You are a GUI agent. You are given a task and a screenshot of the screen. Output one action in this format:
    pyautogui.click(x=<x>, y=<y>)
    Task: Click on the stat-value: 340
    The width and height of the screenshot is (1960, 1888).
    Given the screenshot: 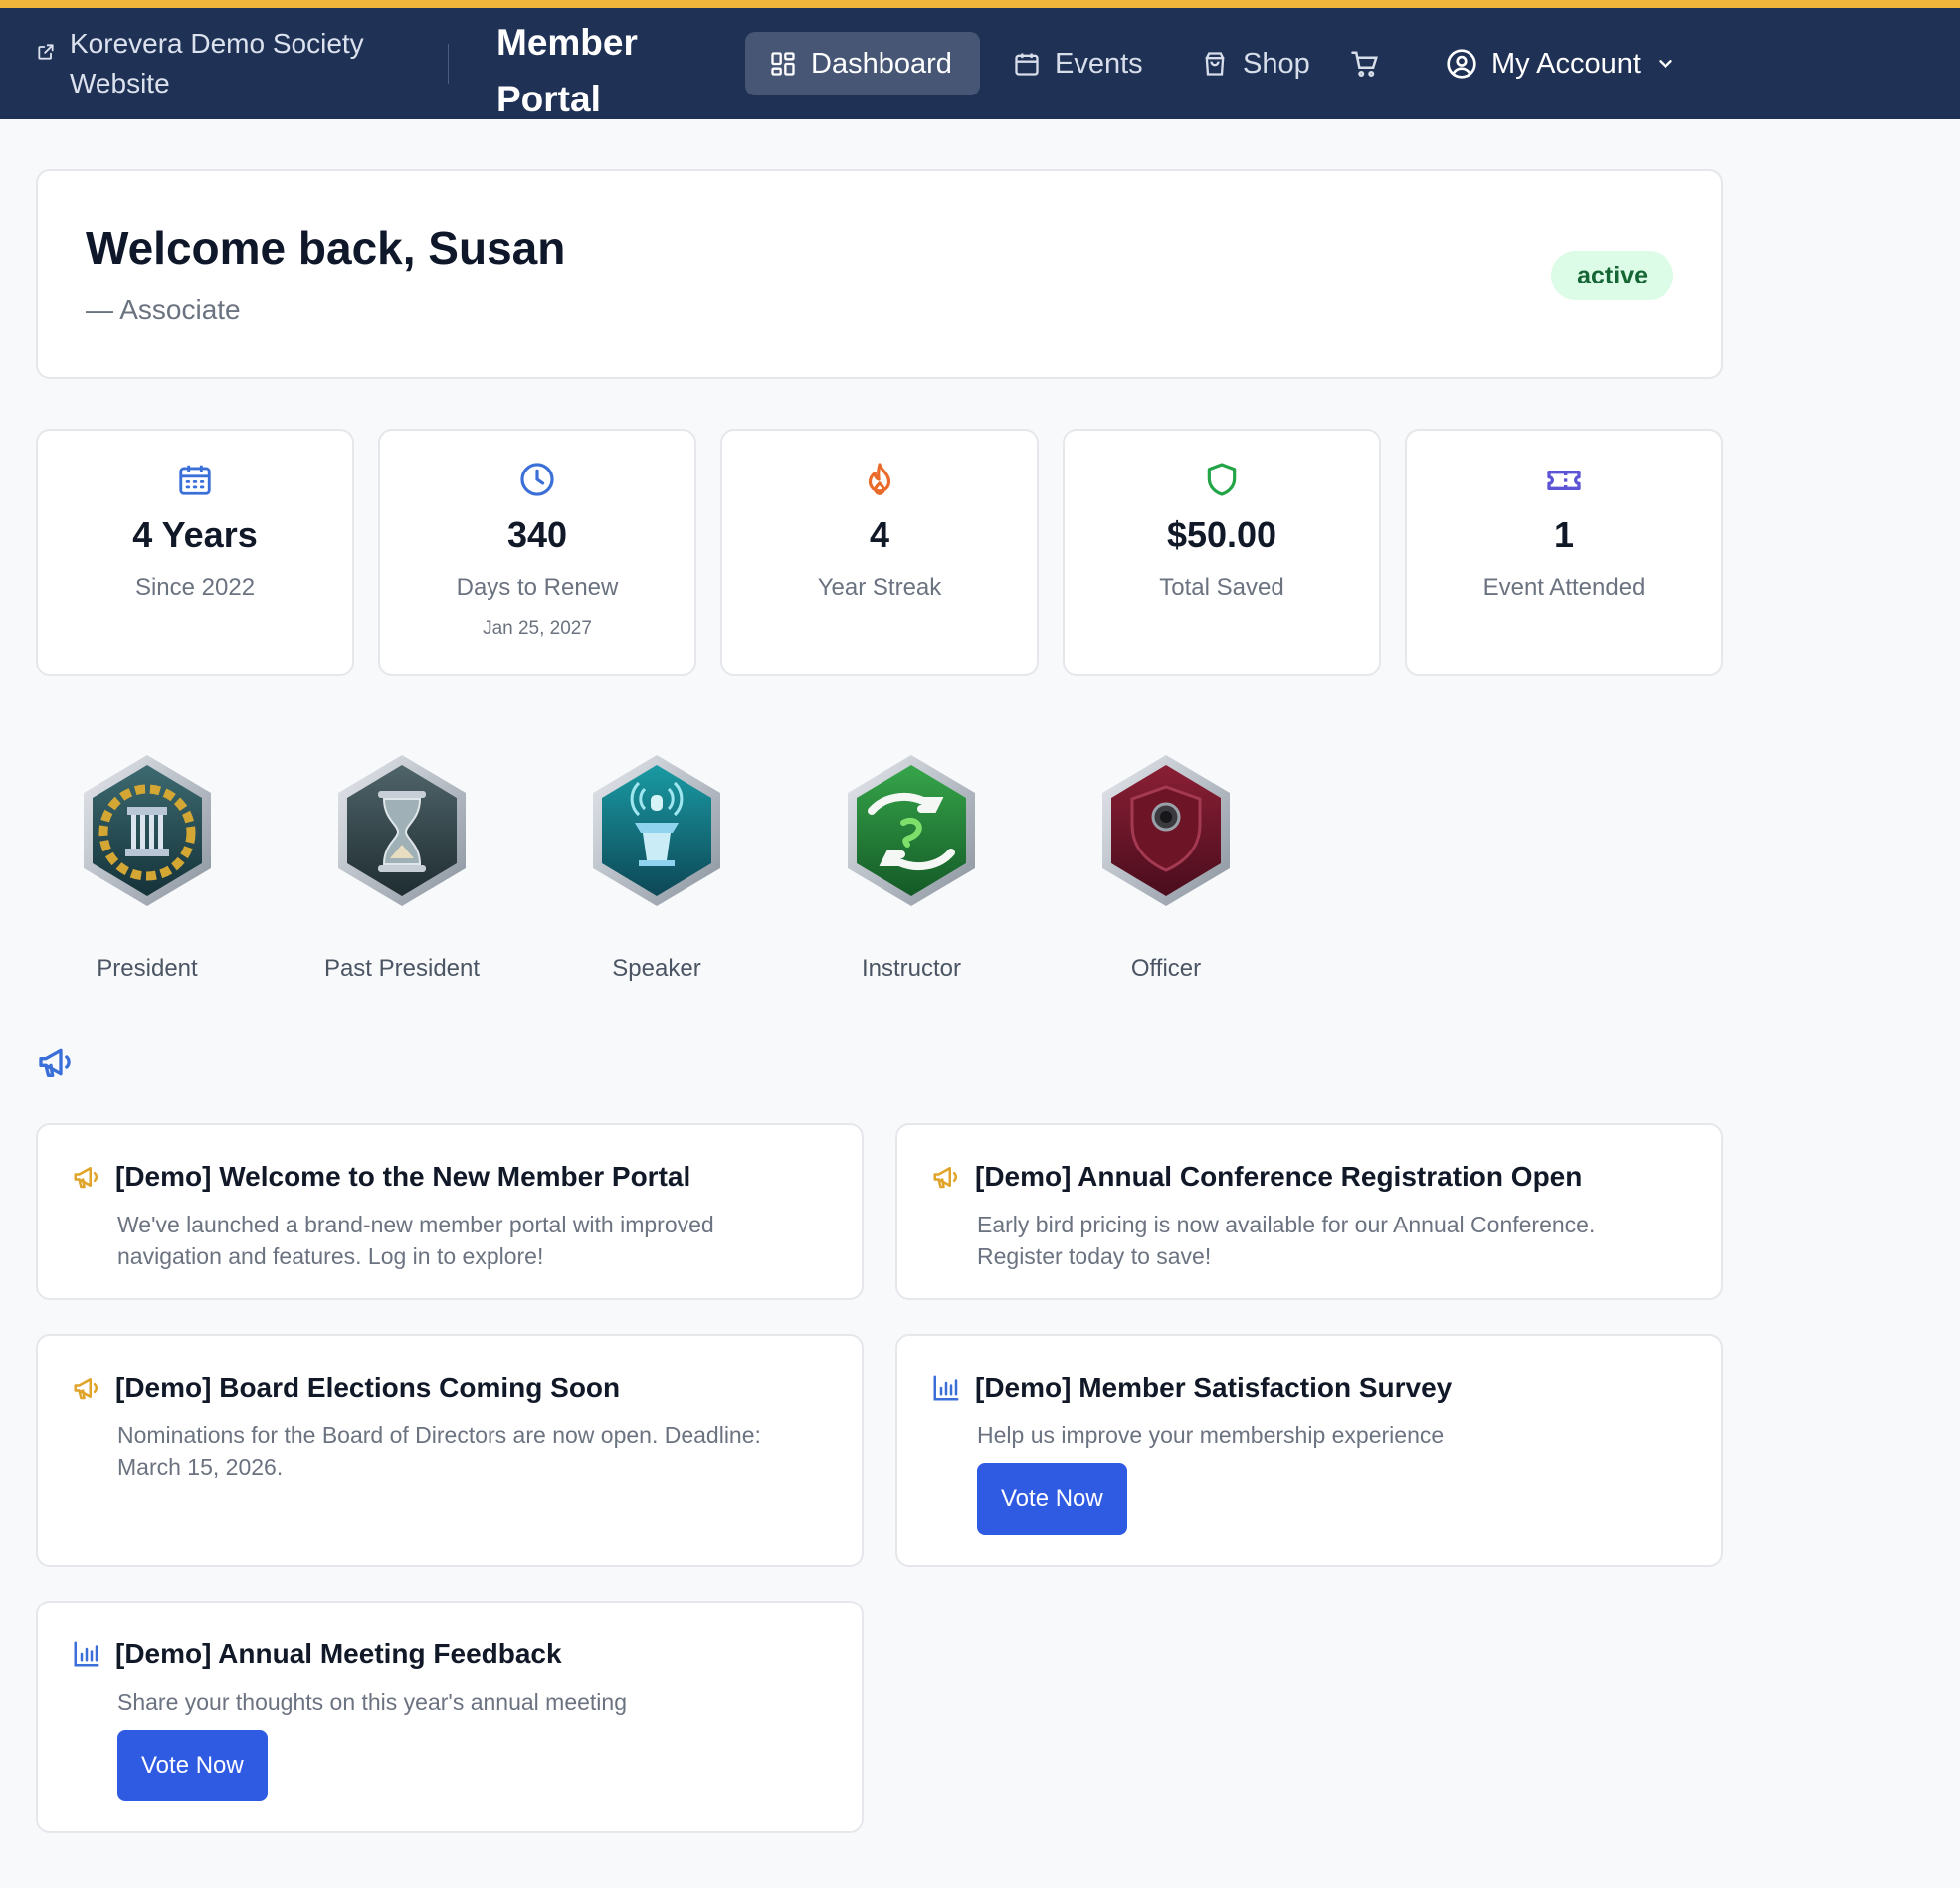 What is the action you would take?
    pyautogui.click(x=537, y=534)
    